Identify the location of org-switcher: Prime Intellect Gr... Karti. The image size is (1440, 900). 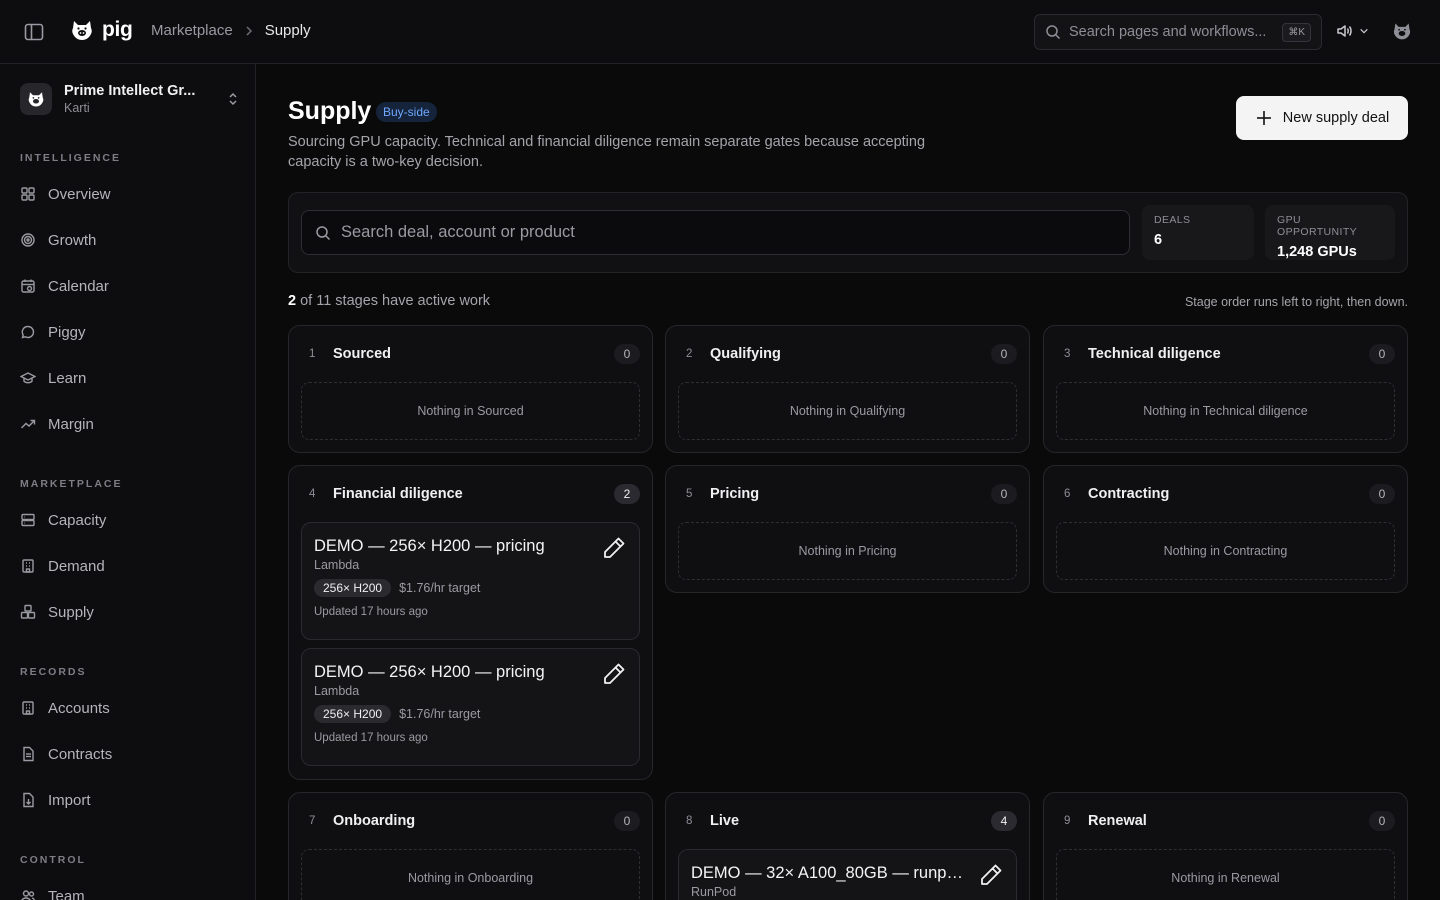
(130, 99).